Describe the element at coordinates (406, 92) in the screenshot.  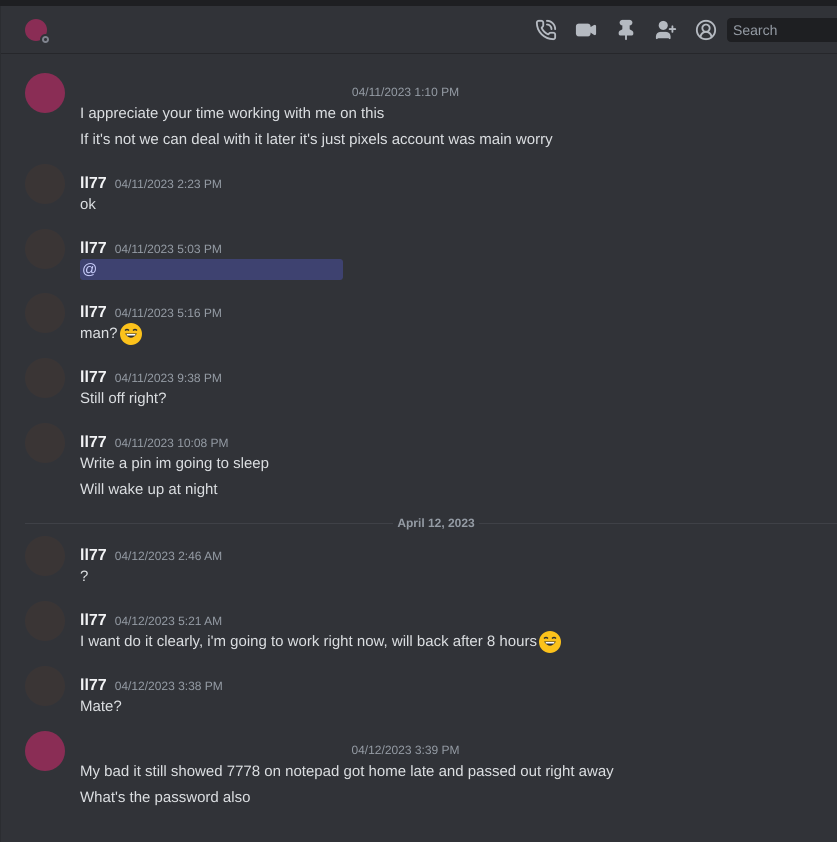
I see `timestamp: 04/11/2023 1:10 PM` at that location.